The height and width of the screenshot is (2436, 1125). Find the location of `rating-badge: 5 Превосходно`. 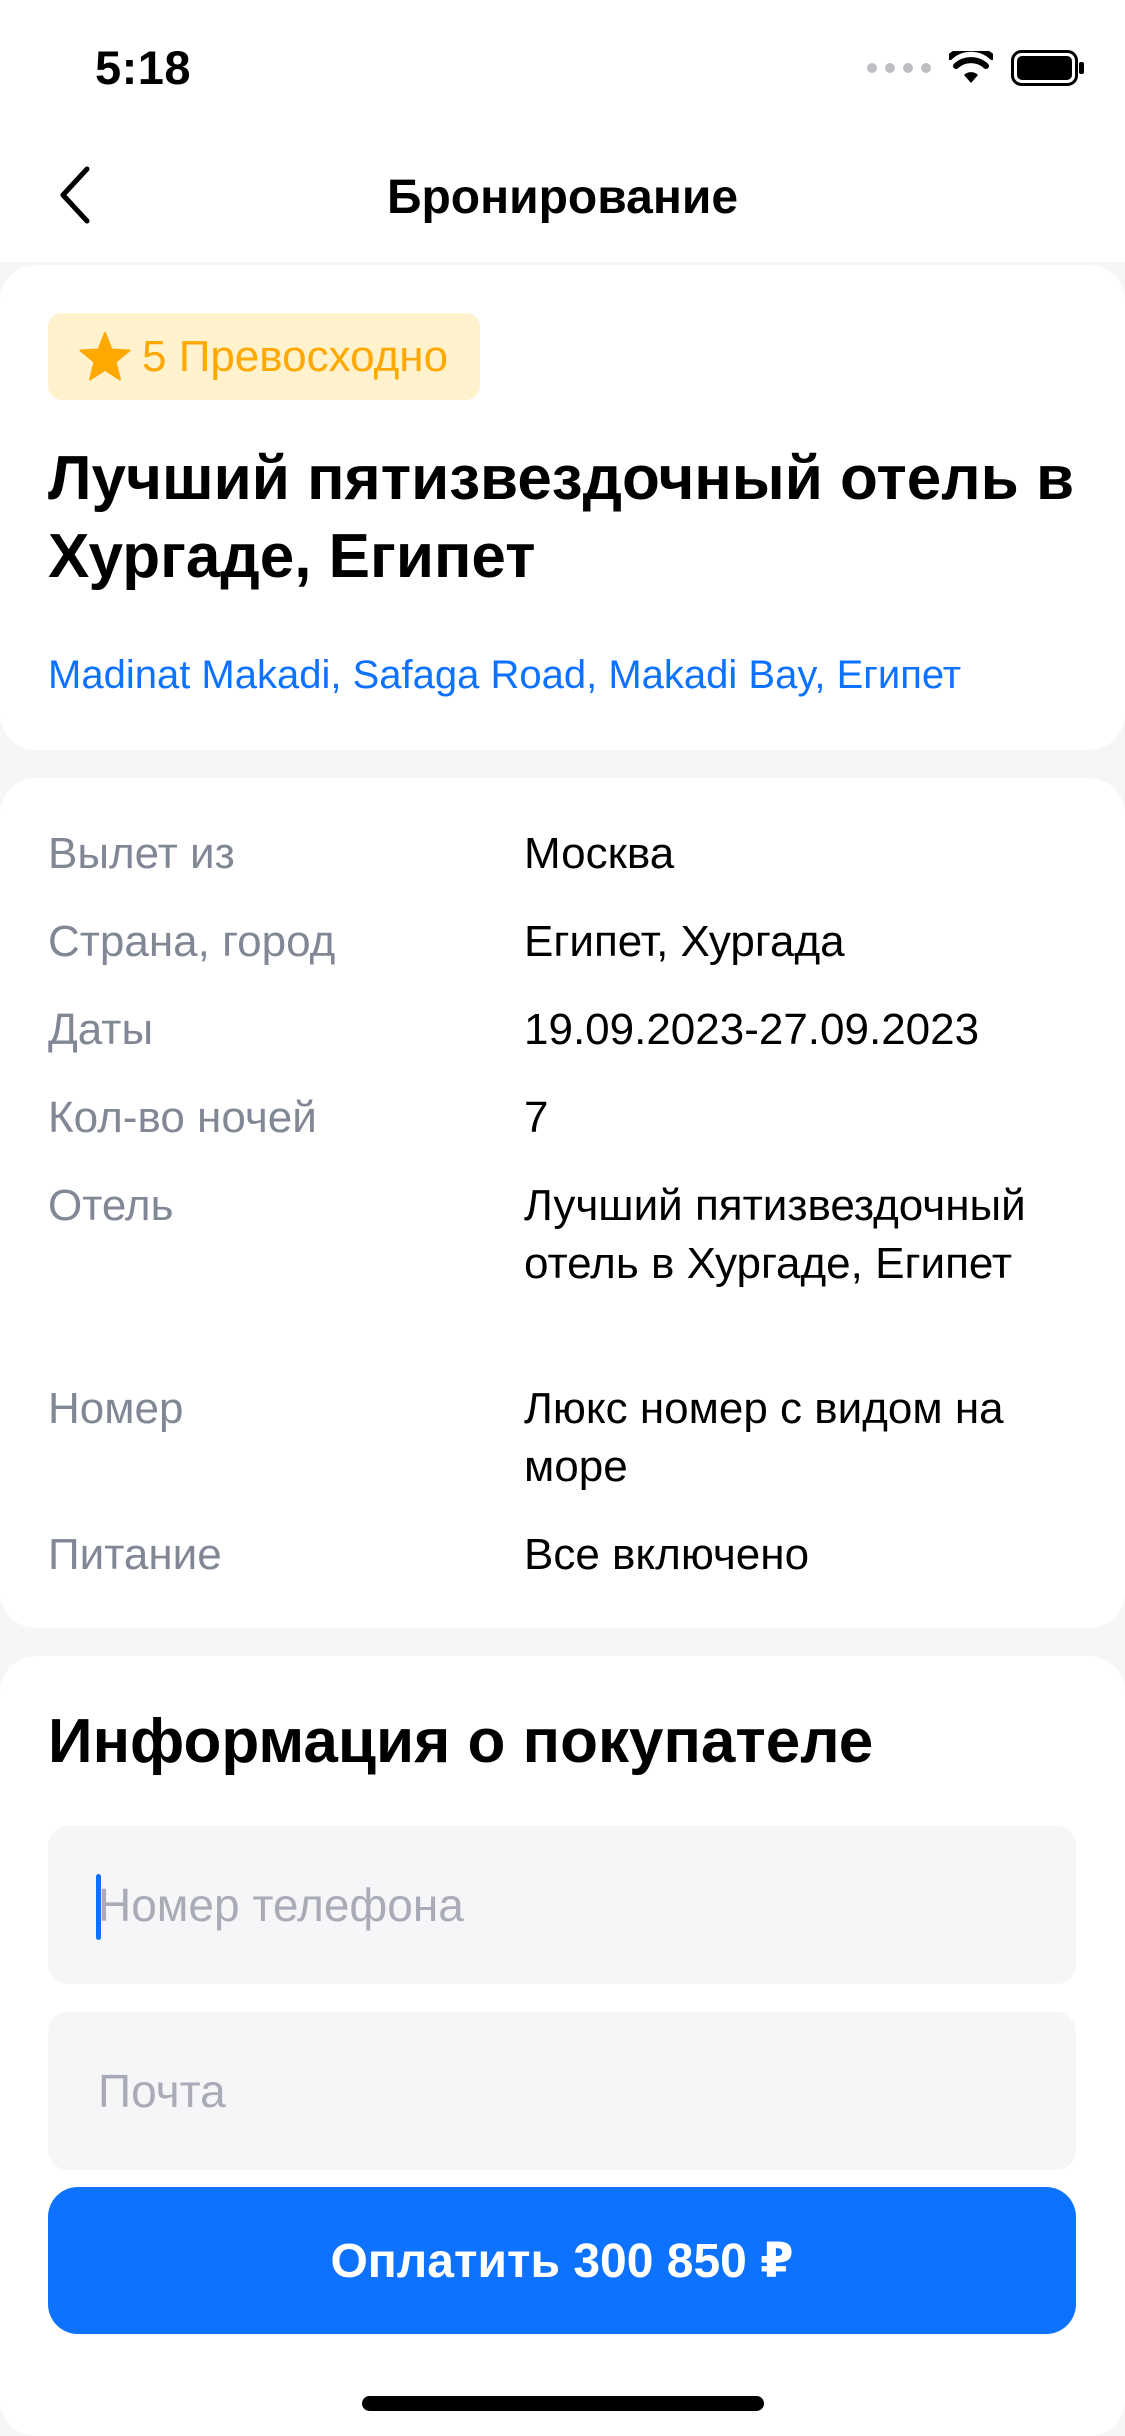

rating-badge: 5 Превосходно is located at coordinates (264, 356).